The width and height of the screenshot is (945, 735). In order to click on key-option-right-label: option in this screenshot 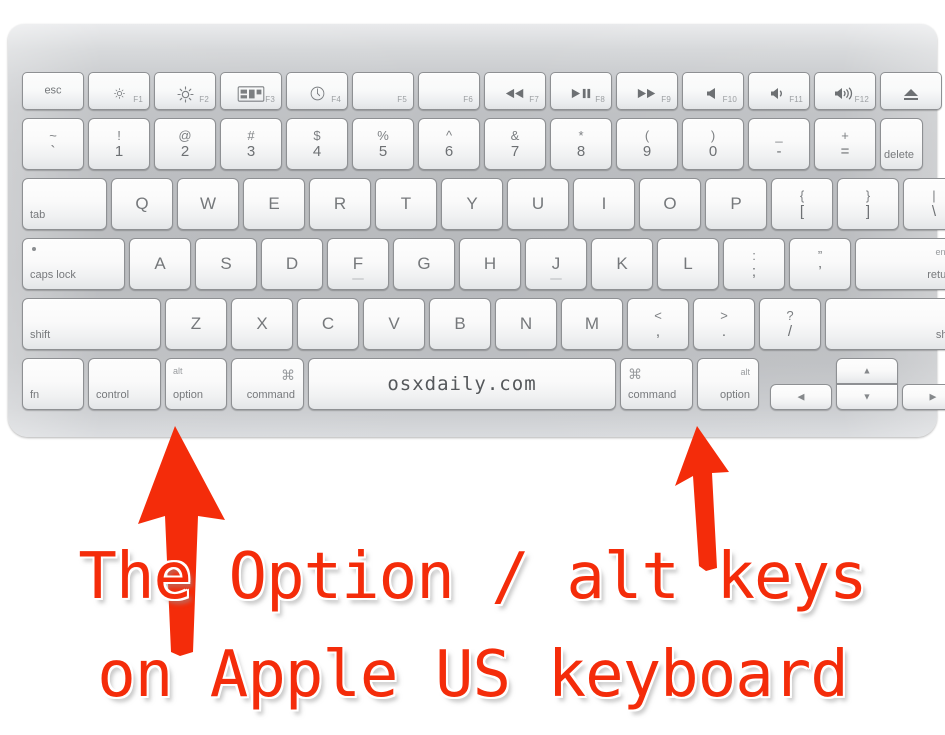, I will do `click(735, 395)`.